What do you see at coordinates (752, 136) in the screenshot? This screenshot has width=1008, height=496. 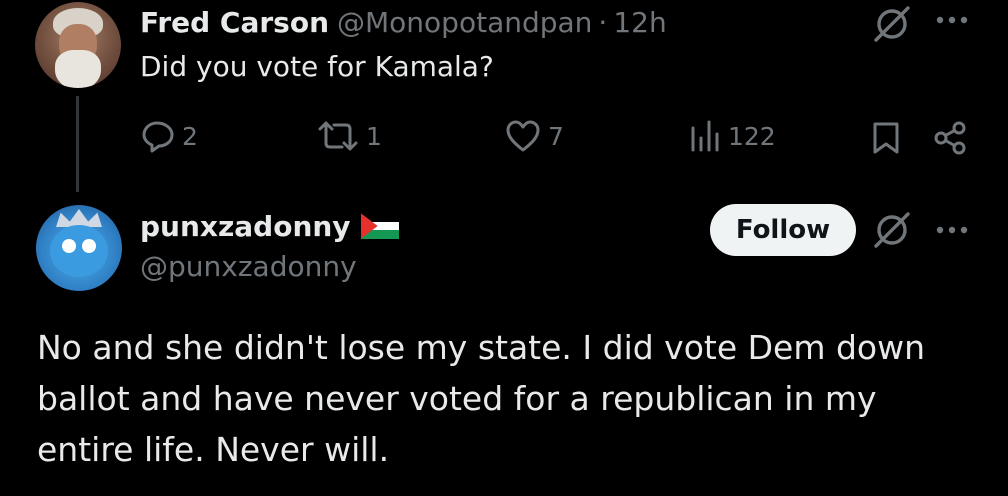 I see `views-count: 122` at bounding box center [752, 136].